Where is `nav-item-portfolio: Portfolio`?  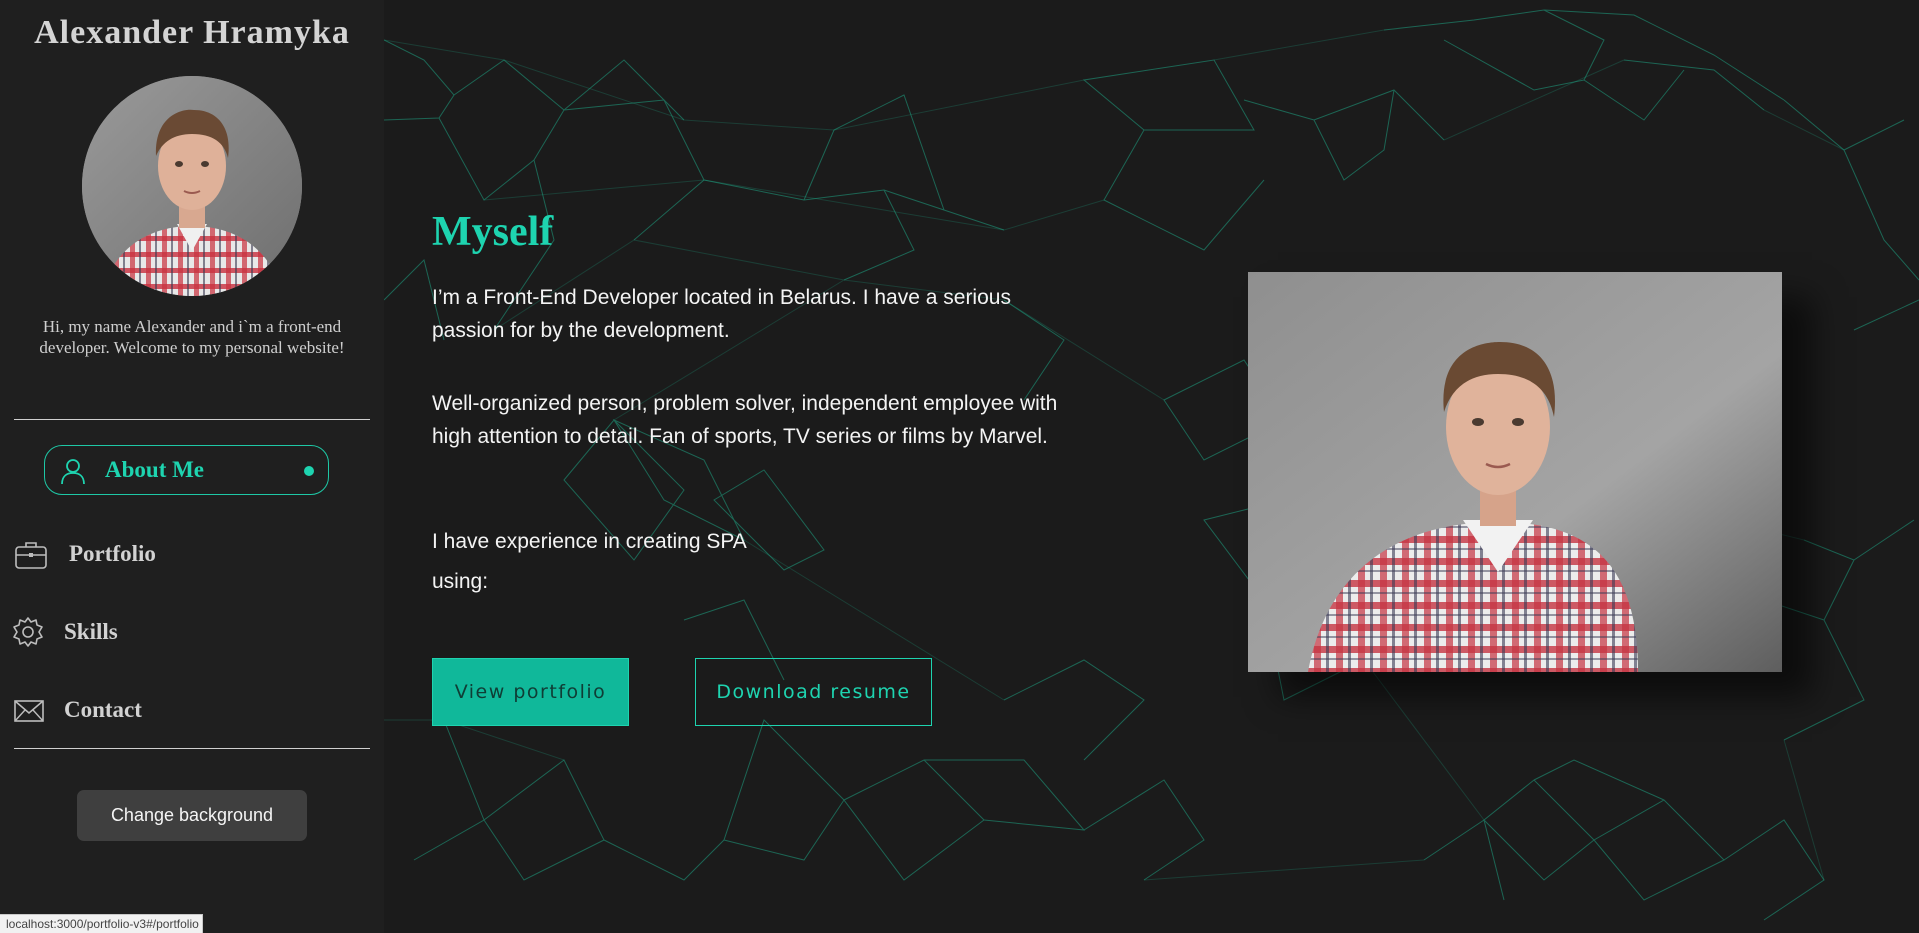 nav-item-portfolio: Portfolio is located at coordinates (192, 555).